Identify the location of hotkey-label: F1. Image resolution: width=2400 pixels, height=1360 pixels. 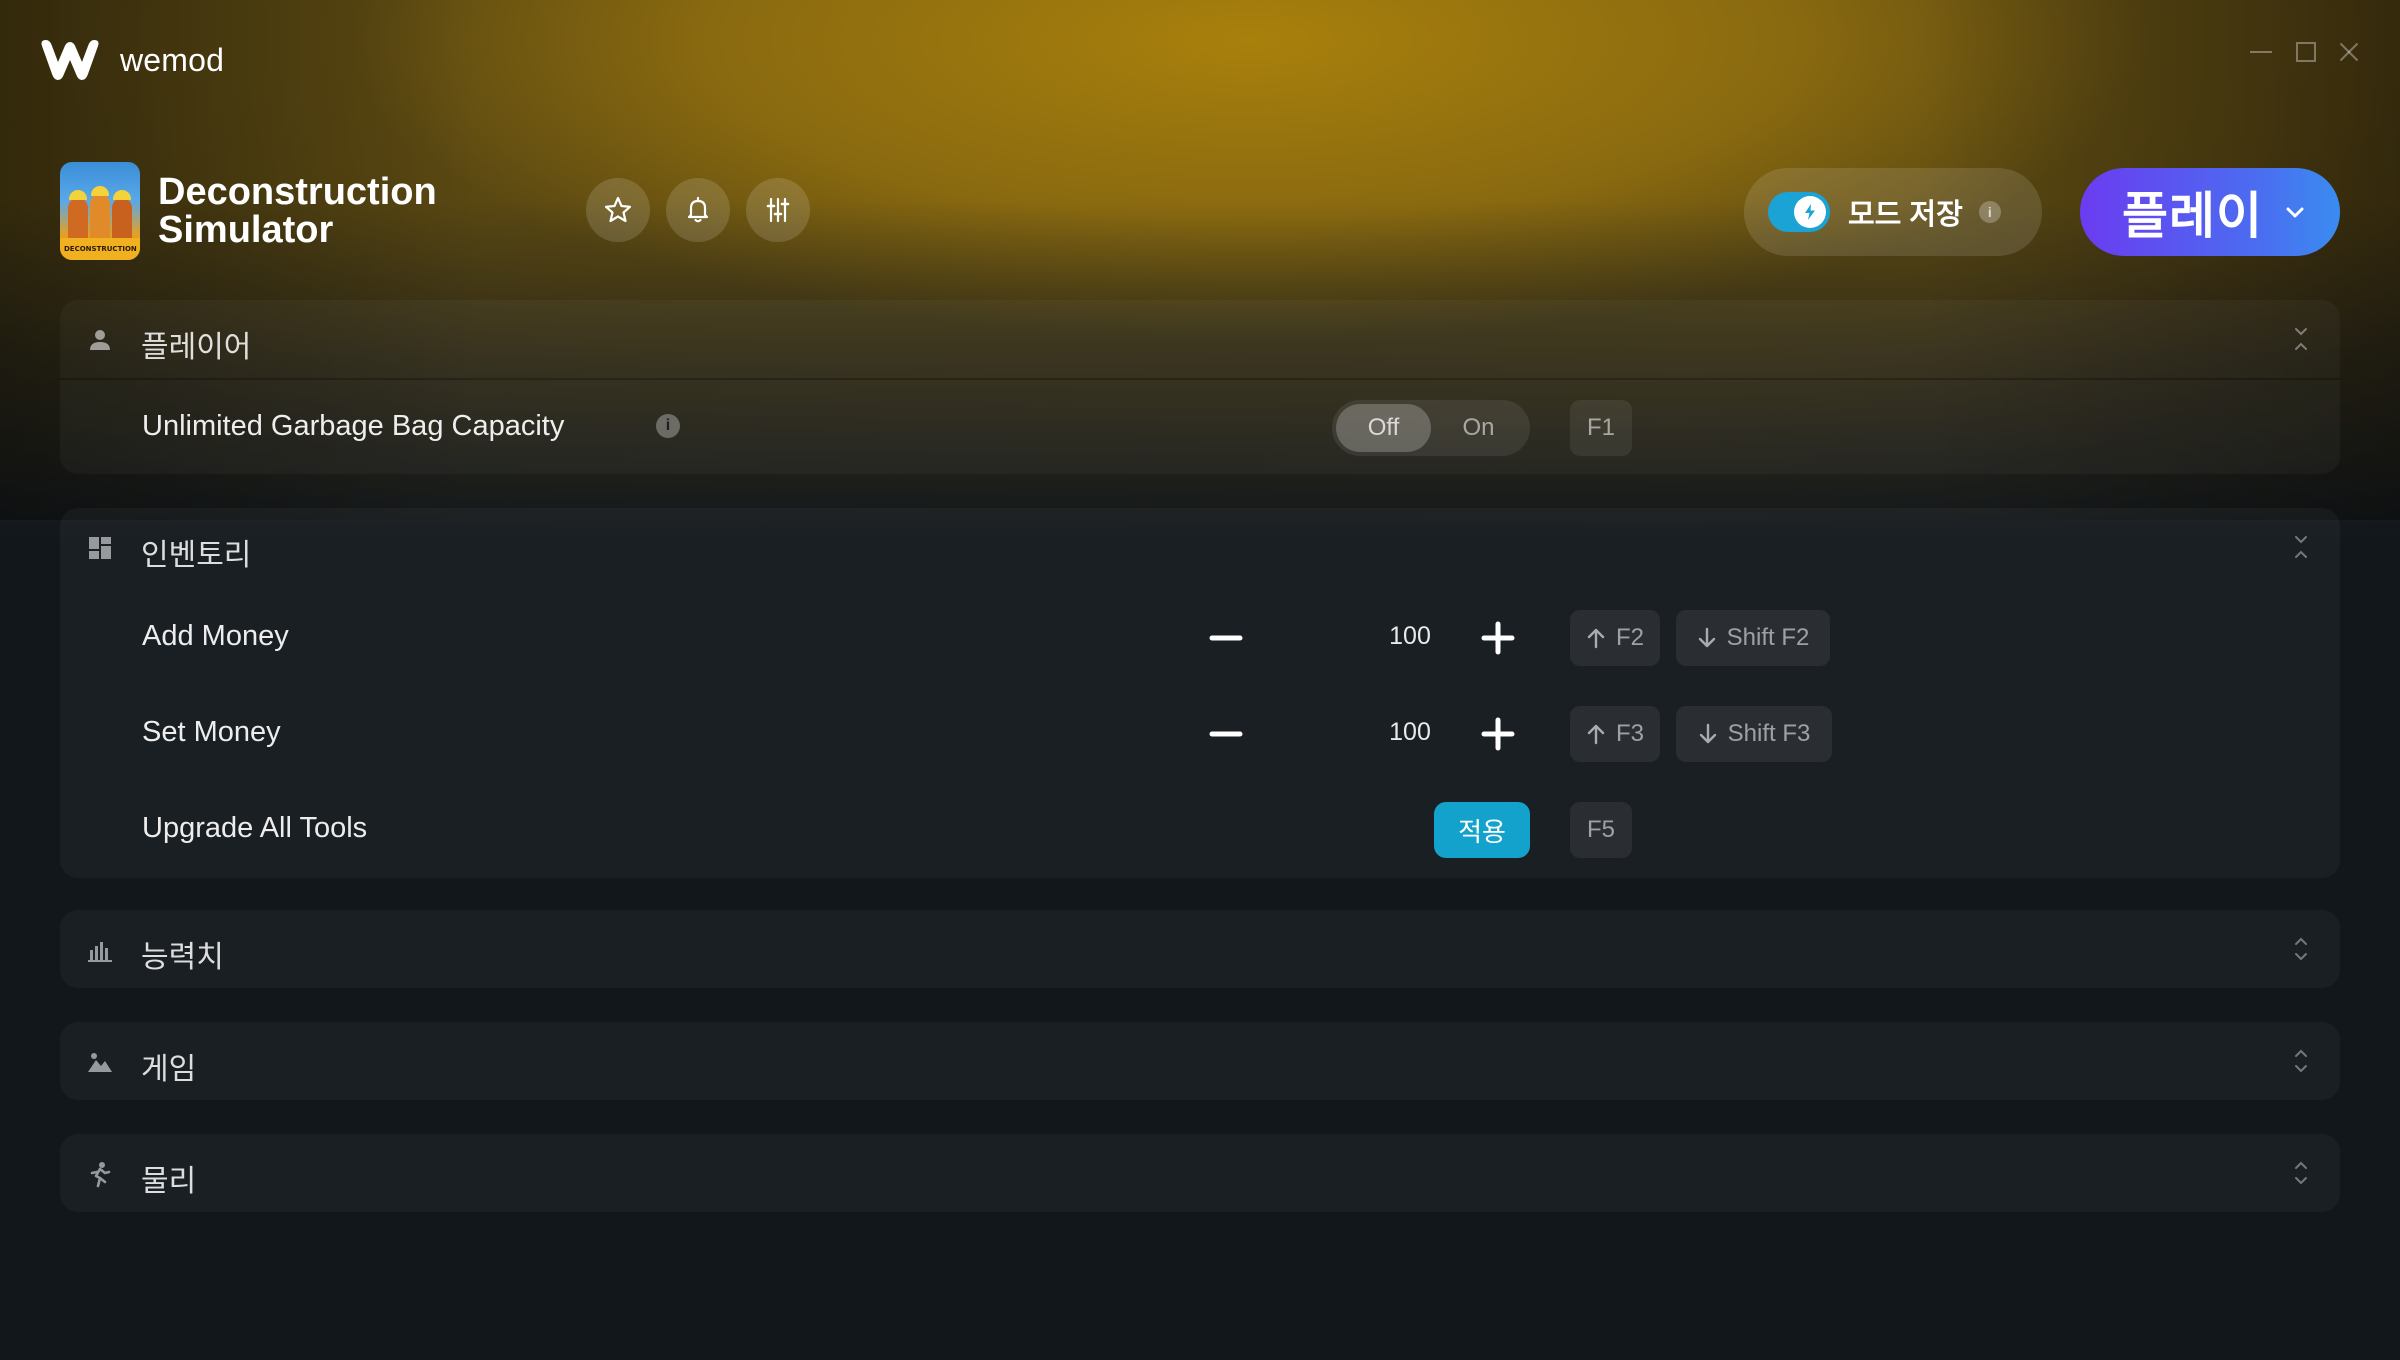
(1600, 427).